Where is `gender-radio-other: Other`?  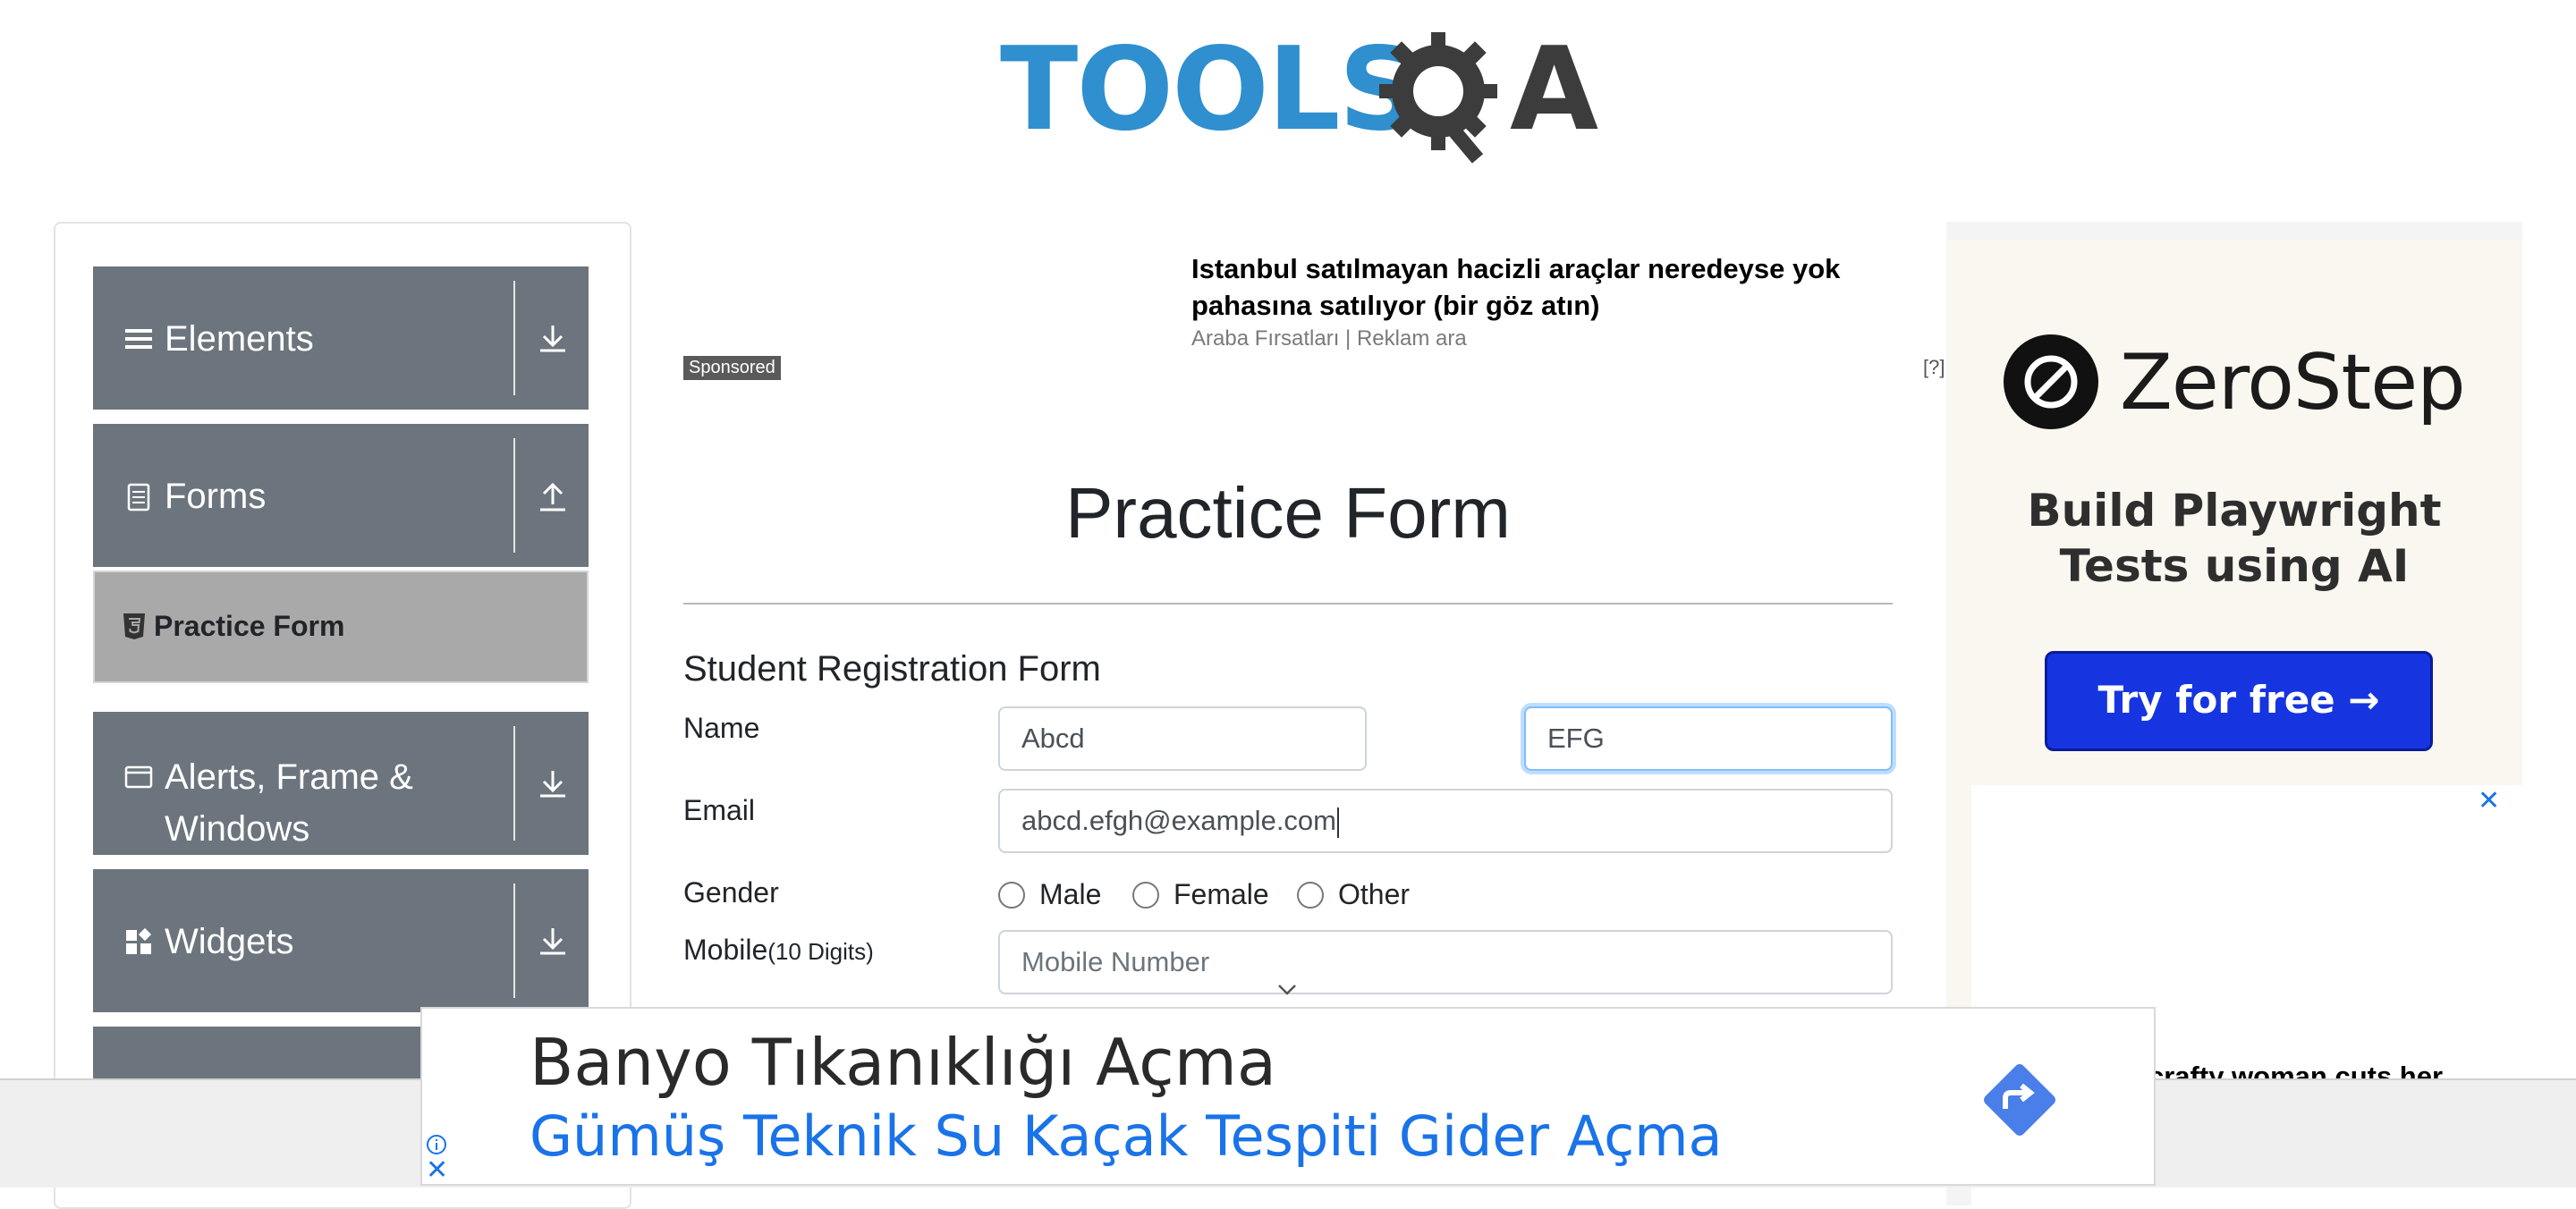
gender-radio-other: Other is located at coordinates (1353, 894).